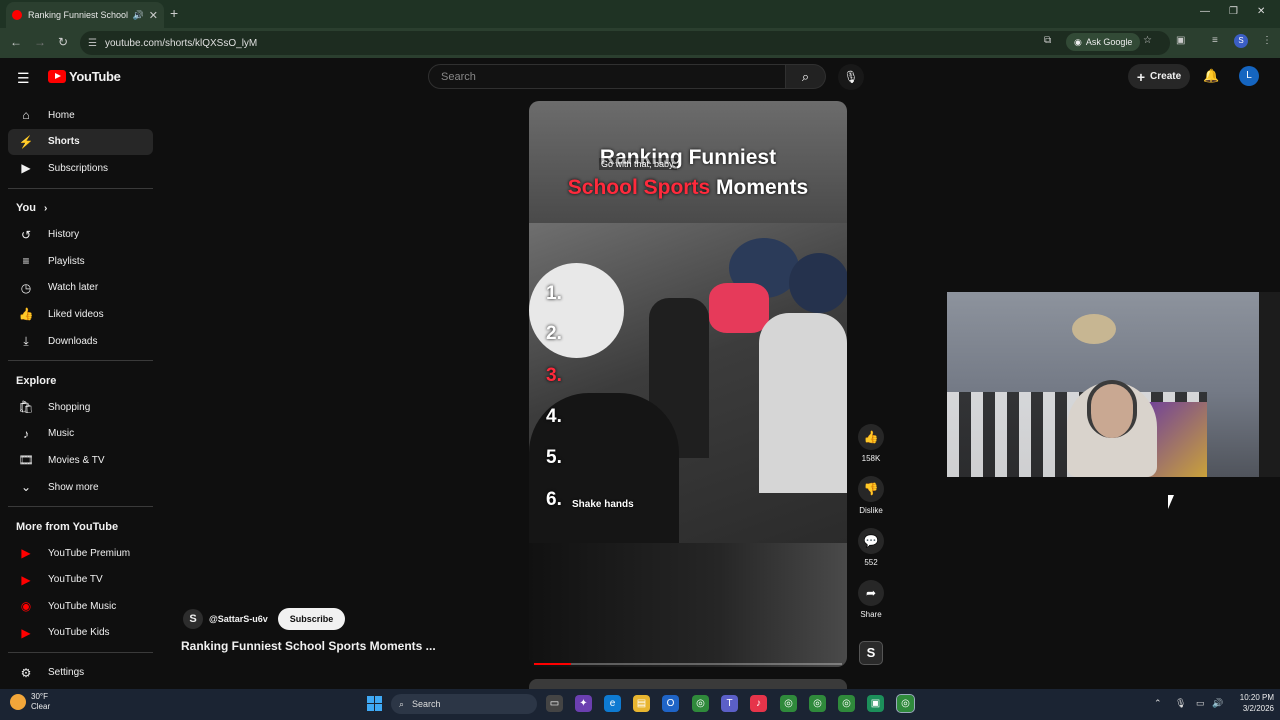 This screenshot has height=720, width=1280. What do you see at coordinates (1112, 409) in the screenshot?
I see `headset-head-shape` at bounding box center [1112, 409].